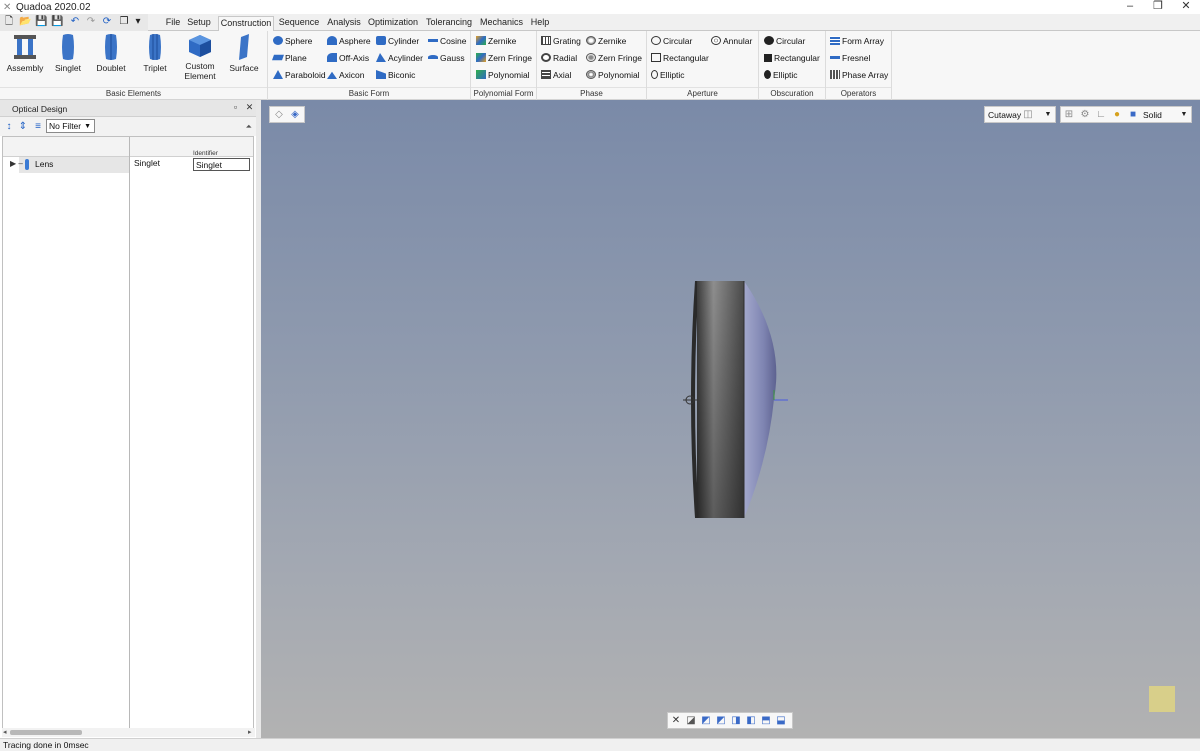 This screenshot has width=1200, height=751. What do you see at coordinates (402, 75) in the screenshot?
I see `biconic-label: Biconic` at bounding box center [402, 75].